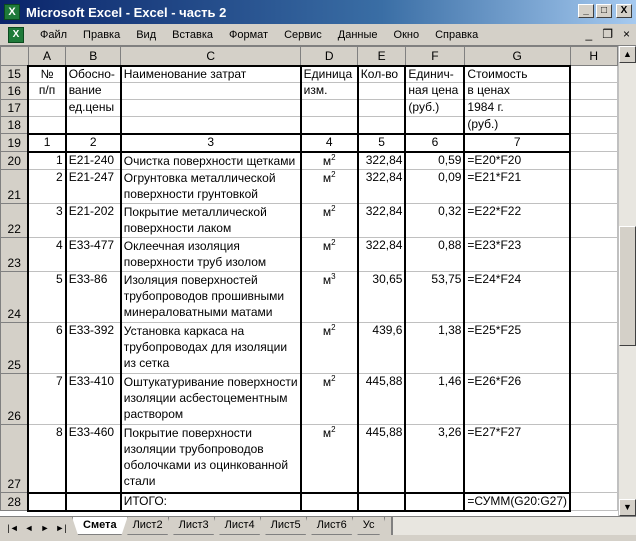 Image resolution: width=636 pixels, height=541 pixels. What do you see at coordinates (456, 35) in the screenshot?
I see `menu-help: Справка` at bounding box center [456, 35].